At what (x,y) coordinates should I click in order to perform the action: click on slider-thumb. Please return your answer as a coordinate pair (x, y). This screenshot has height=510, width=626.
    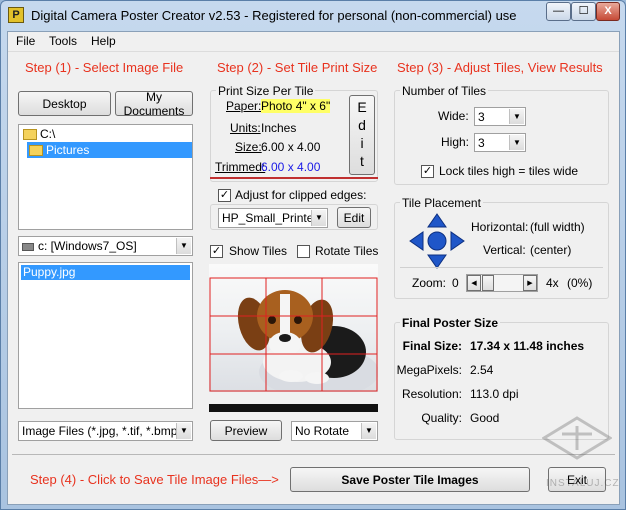
    Looking at the image, I should click on (488, 283).